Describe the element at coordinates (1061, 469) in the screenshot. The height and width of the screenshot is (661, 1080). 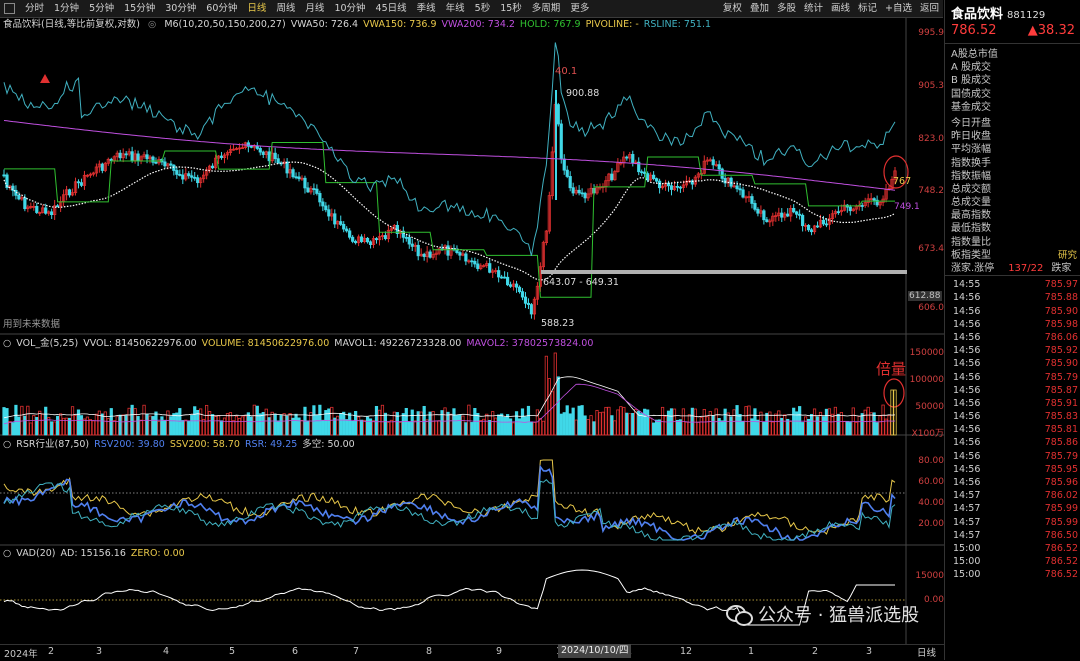
I see `tick-price: 785.95` at that location.